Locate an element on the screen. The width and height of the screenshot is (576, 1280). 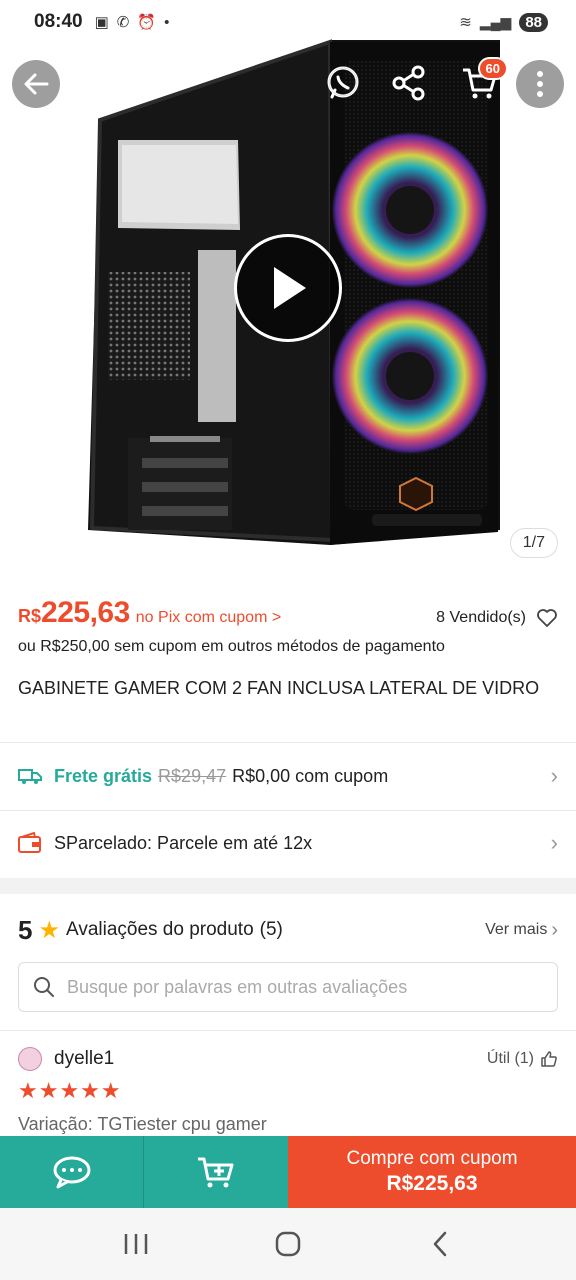
chat-button is located at coordinates (72, 1172).